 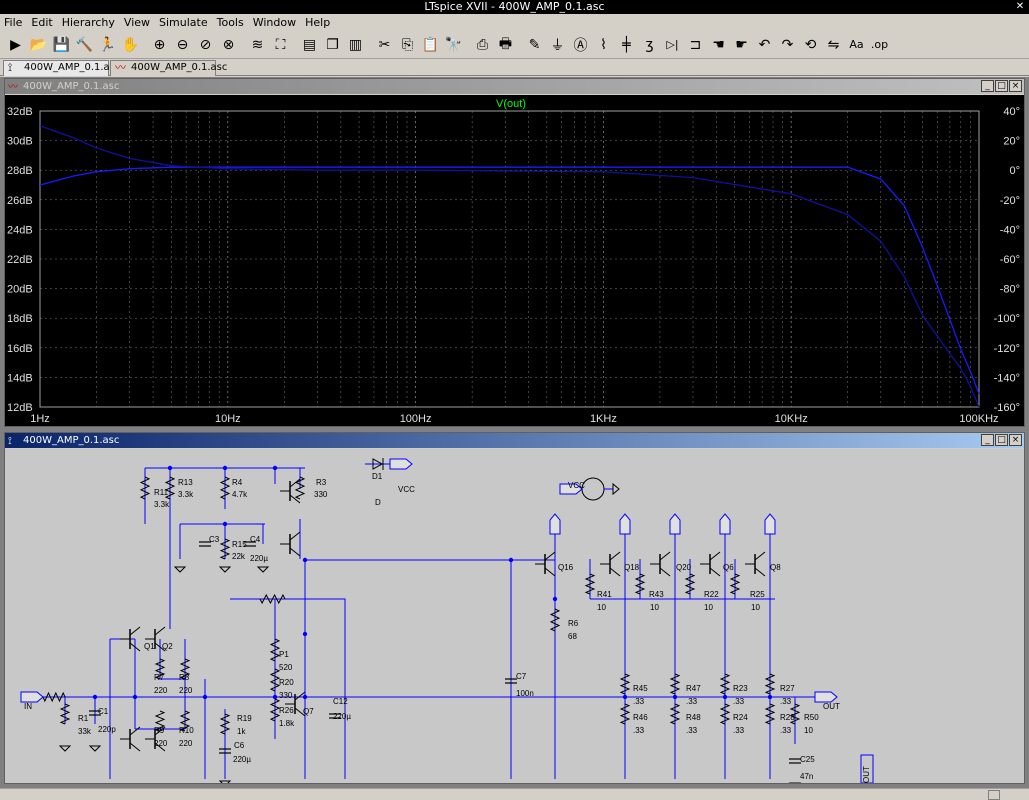 What do you see at coordinates (695, 45) in the screenshot?
I see `component-icon: ⊐` at bounding box center [695, 45].